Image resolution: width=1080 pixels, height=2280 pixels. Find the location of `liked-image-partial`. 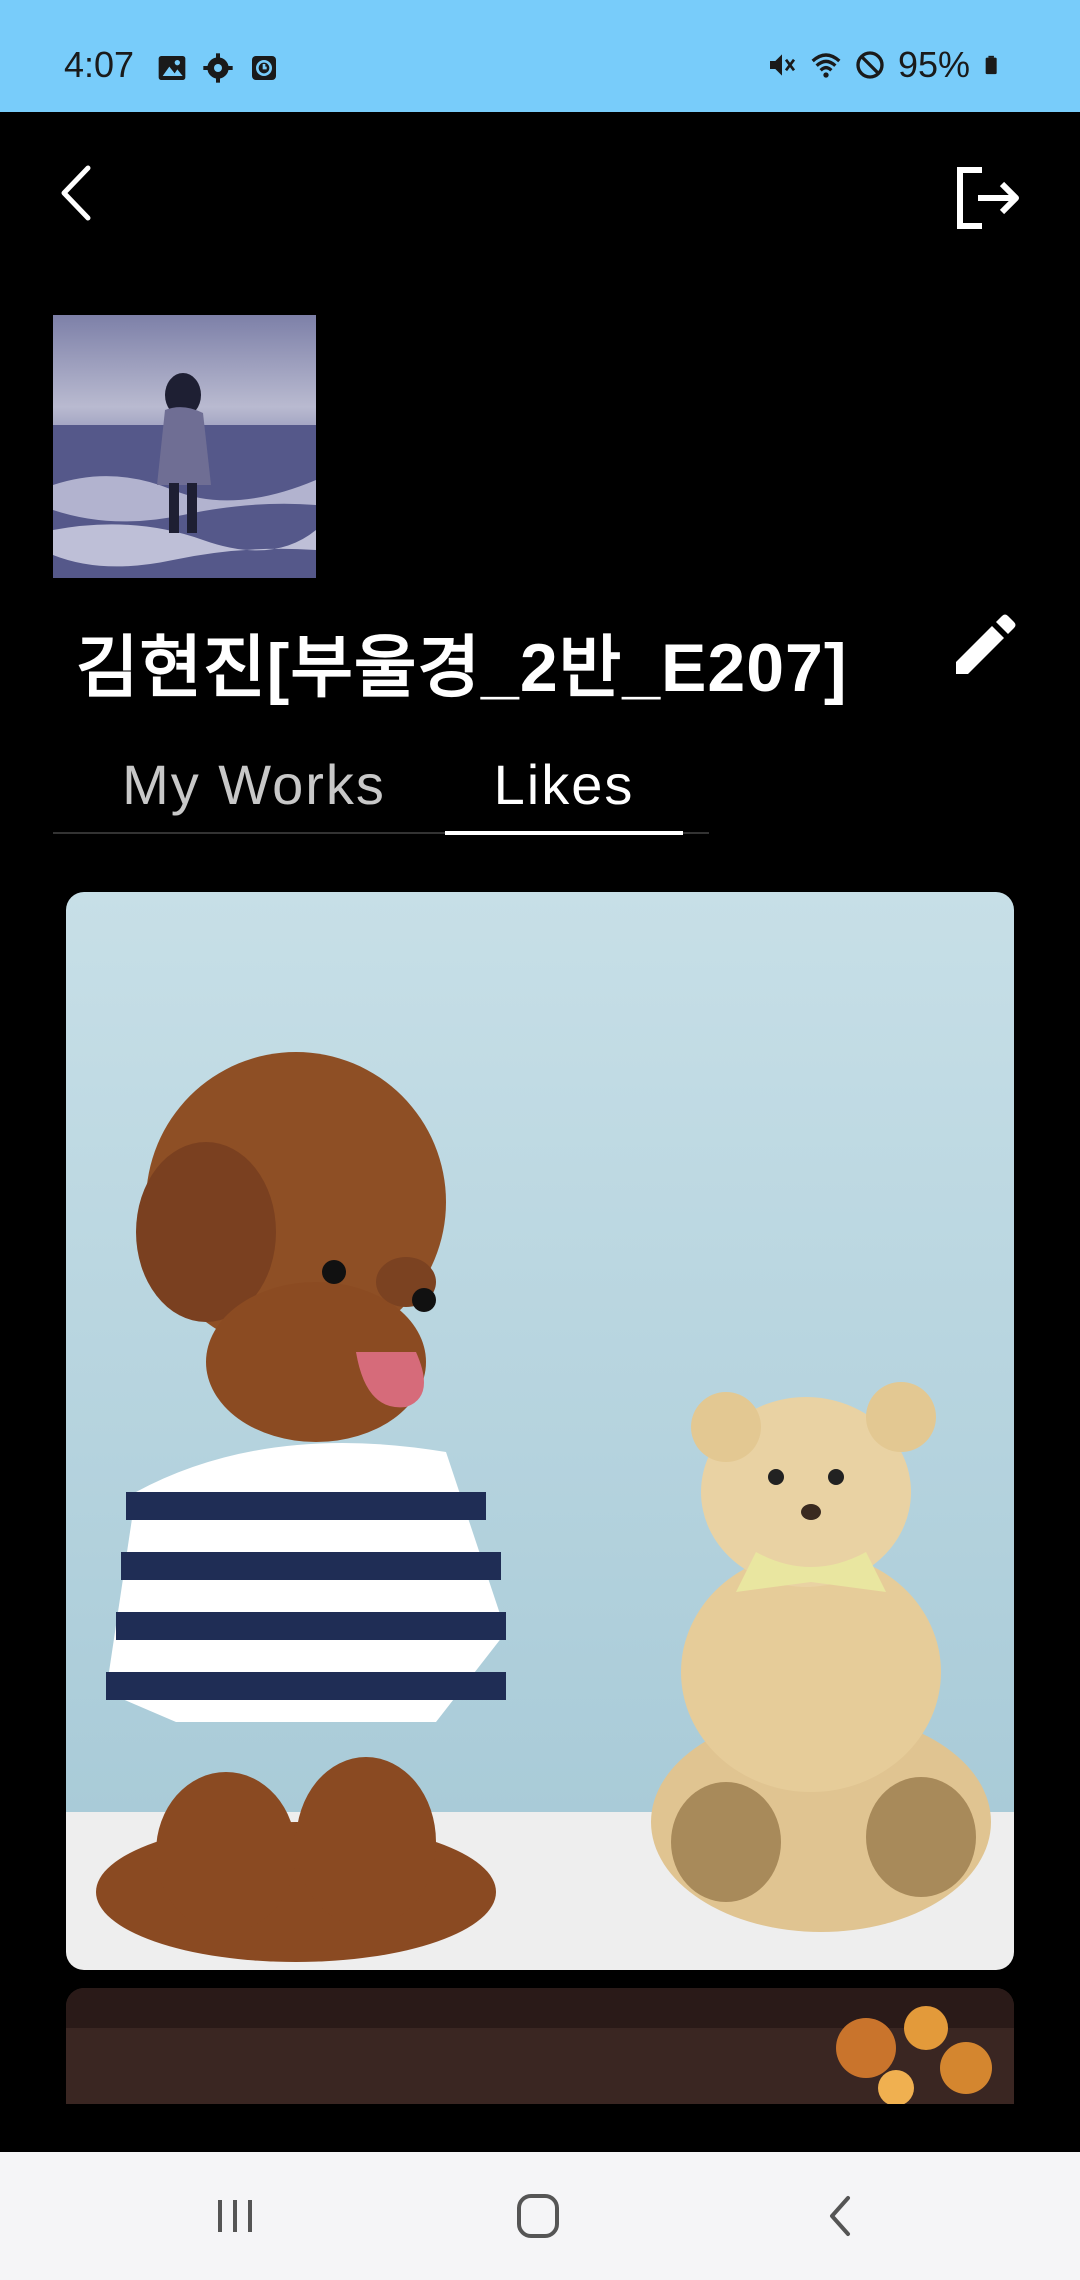

liked-image-partial is located at coordinates (540, 2046).